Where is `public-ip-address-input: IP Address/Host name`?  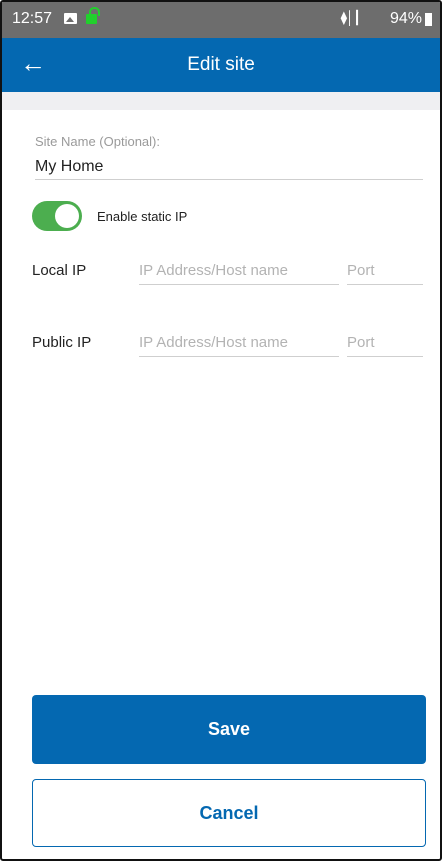 public-ip-address-input: IP Address/Host name is located at coordinates (213, 342).